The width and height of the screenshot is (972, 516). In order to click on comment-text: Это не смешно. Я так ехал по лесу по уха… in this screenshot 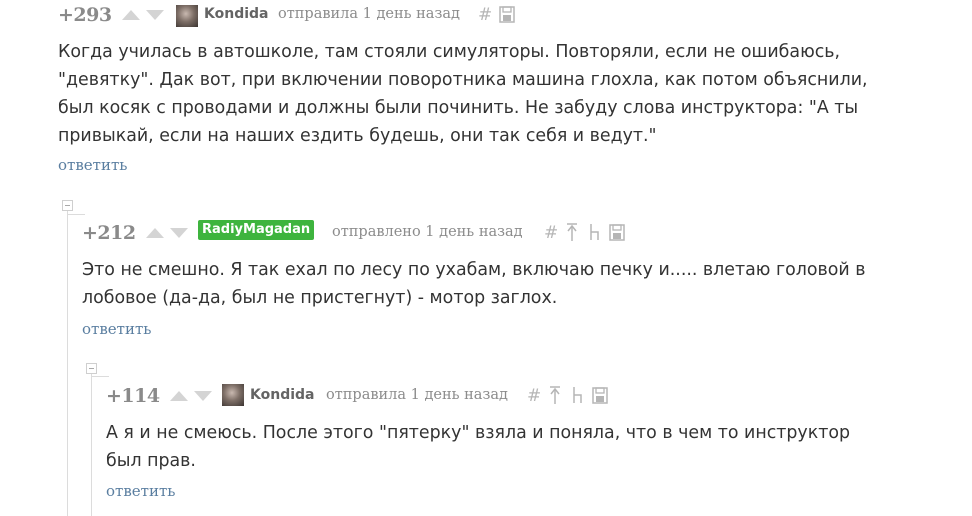, I will do `click(474, 284)`.